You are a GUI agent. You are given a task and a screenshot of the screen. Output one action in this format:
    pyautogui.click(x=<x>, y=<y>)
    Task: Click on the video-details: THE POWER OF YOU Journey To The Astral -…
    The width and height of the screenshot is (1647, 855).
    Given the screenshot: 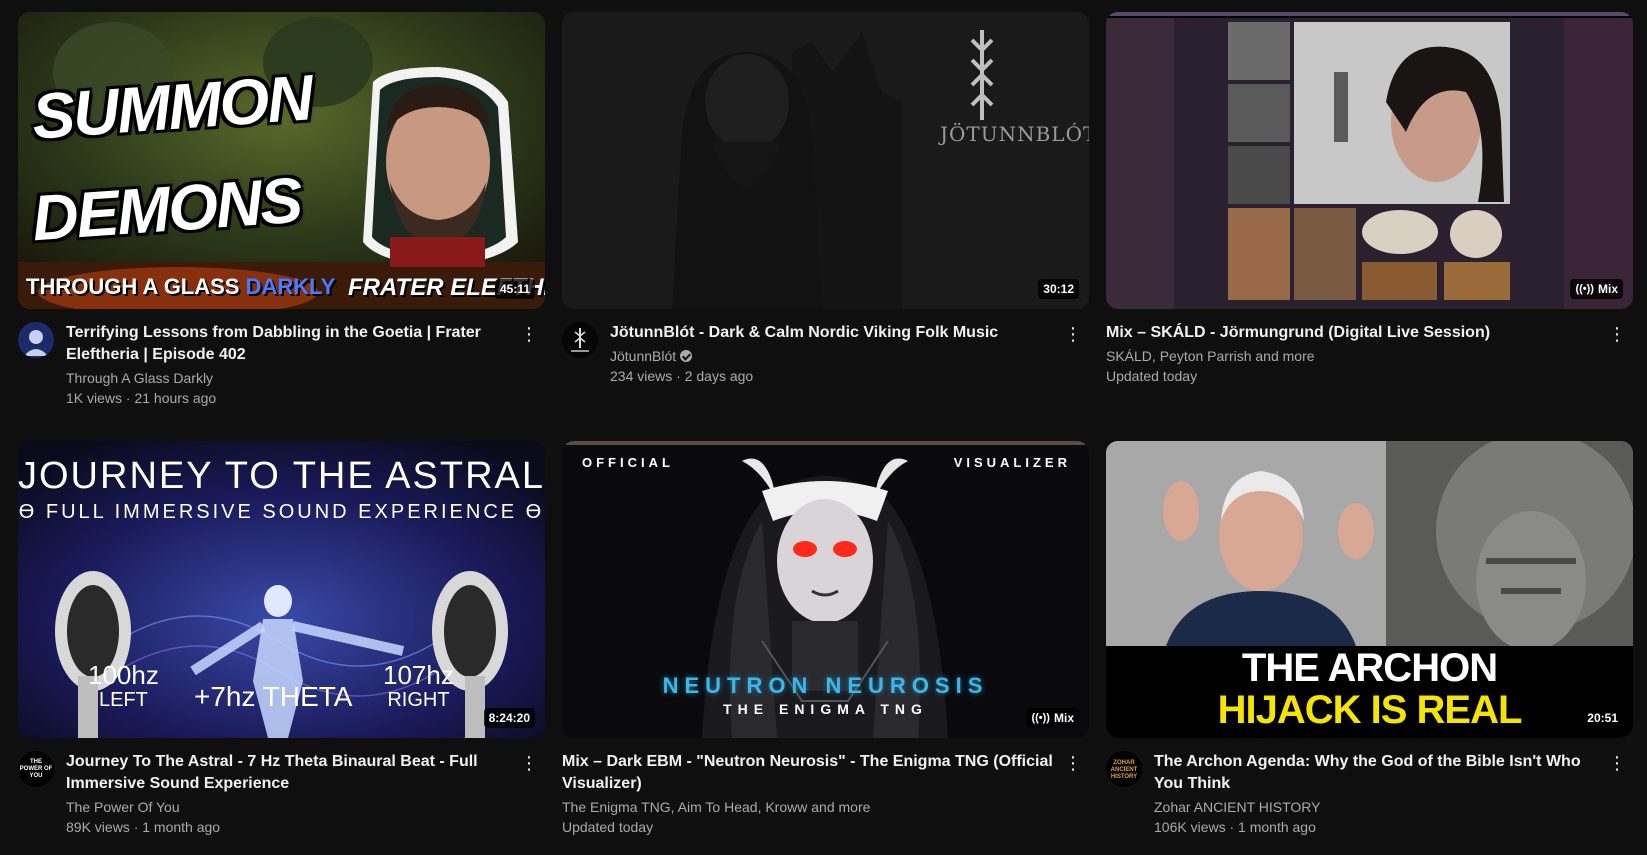 What is the action you would take?
    pyautogui.click(x=282, y=794)
    